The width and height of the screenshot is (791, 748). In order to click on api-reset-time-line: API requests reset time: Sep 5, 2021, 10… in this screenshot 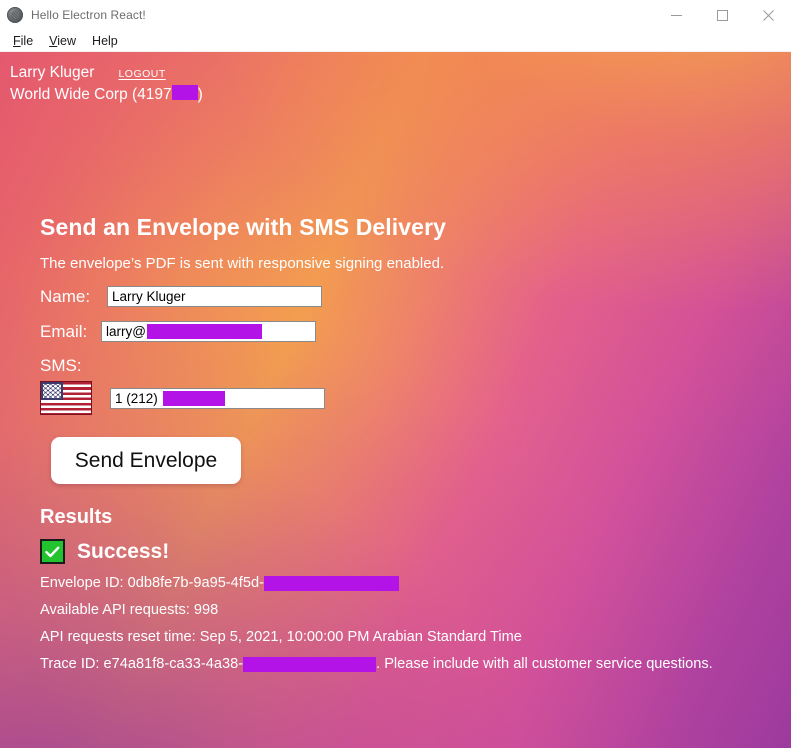, I will do `click(281, 637)`.